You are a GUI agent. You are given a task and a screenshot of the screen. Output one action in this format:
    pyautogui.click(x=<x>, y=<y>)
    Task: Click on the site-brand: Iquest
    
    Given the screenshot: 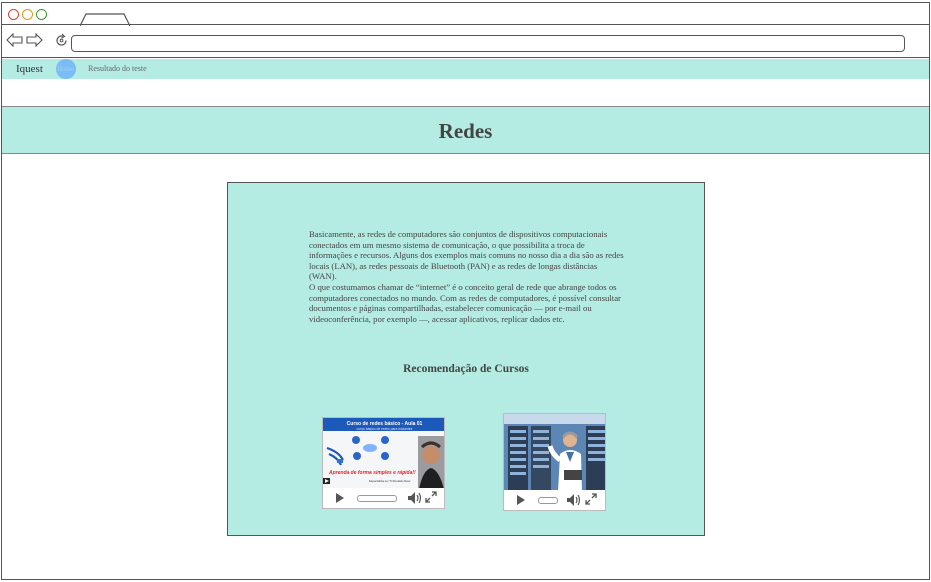 What is the action you would take?
    pyautogui.click(x=29, y=69)
    